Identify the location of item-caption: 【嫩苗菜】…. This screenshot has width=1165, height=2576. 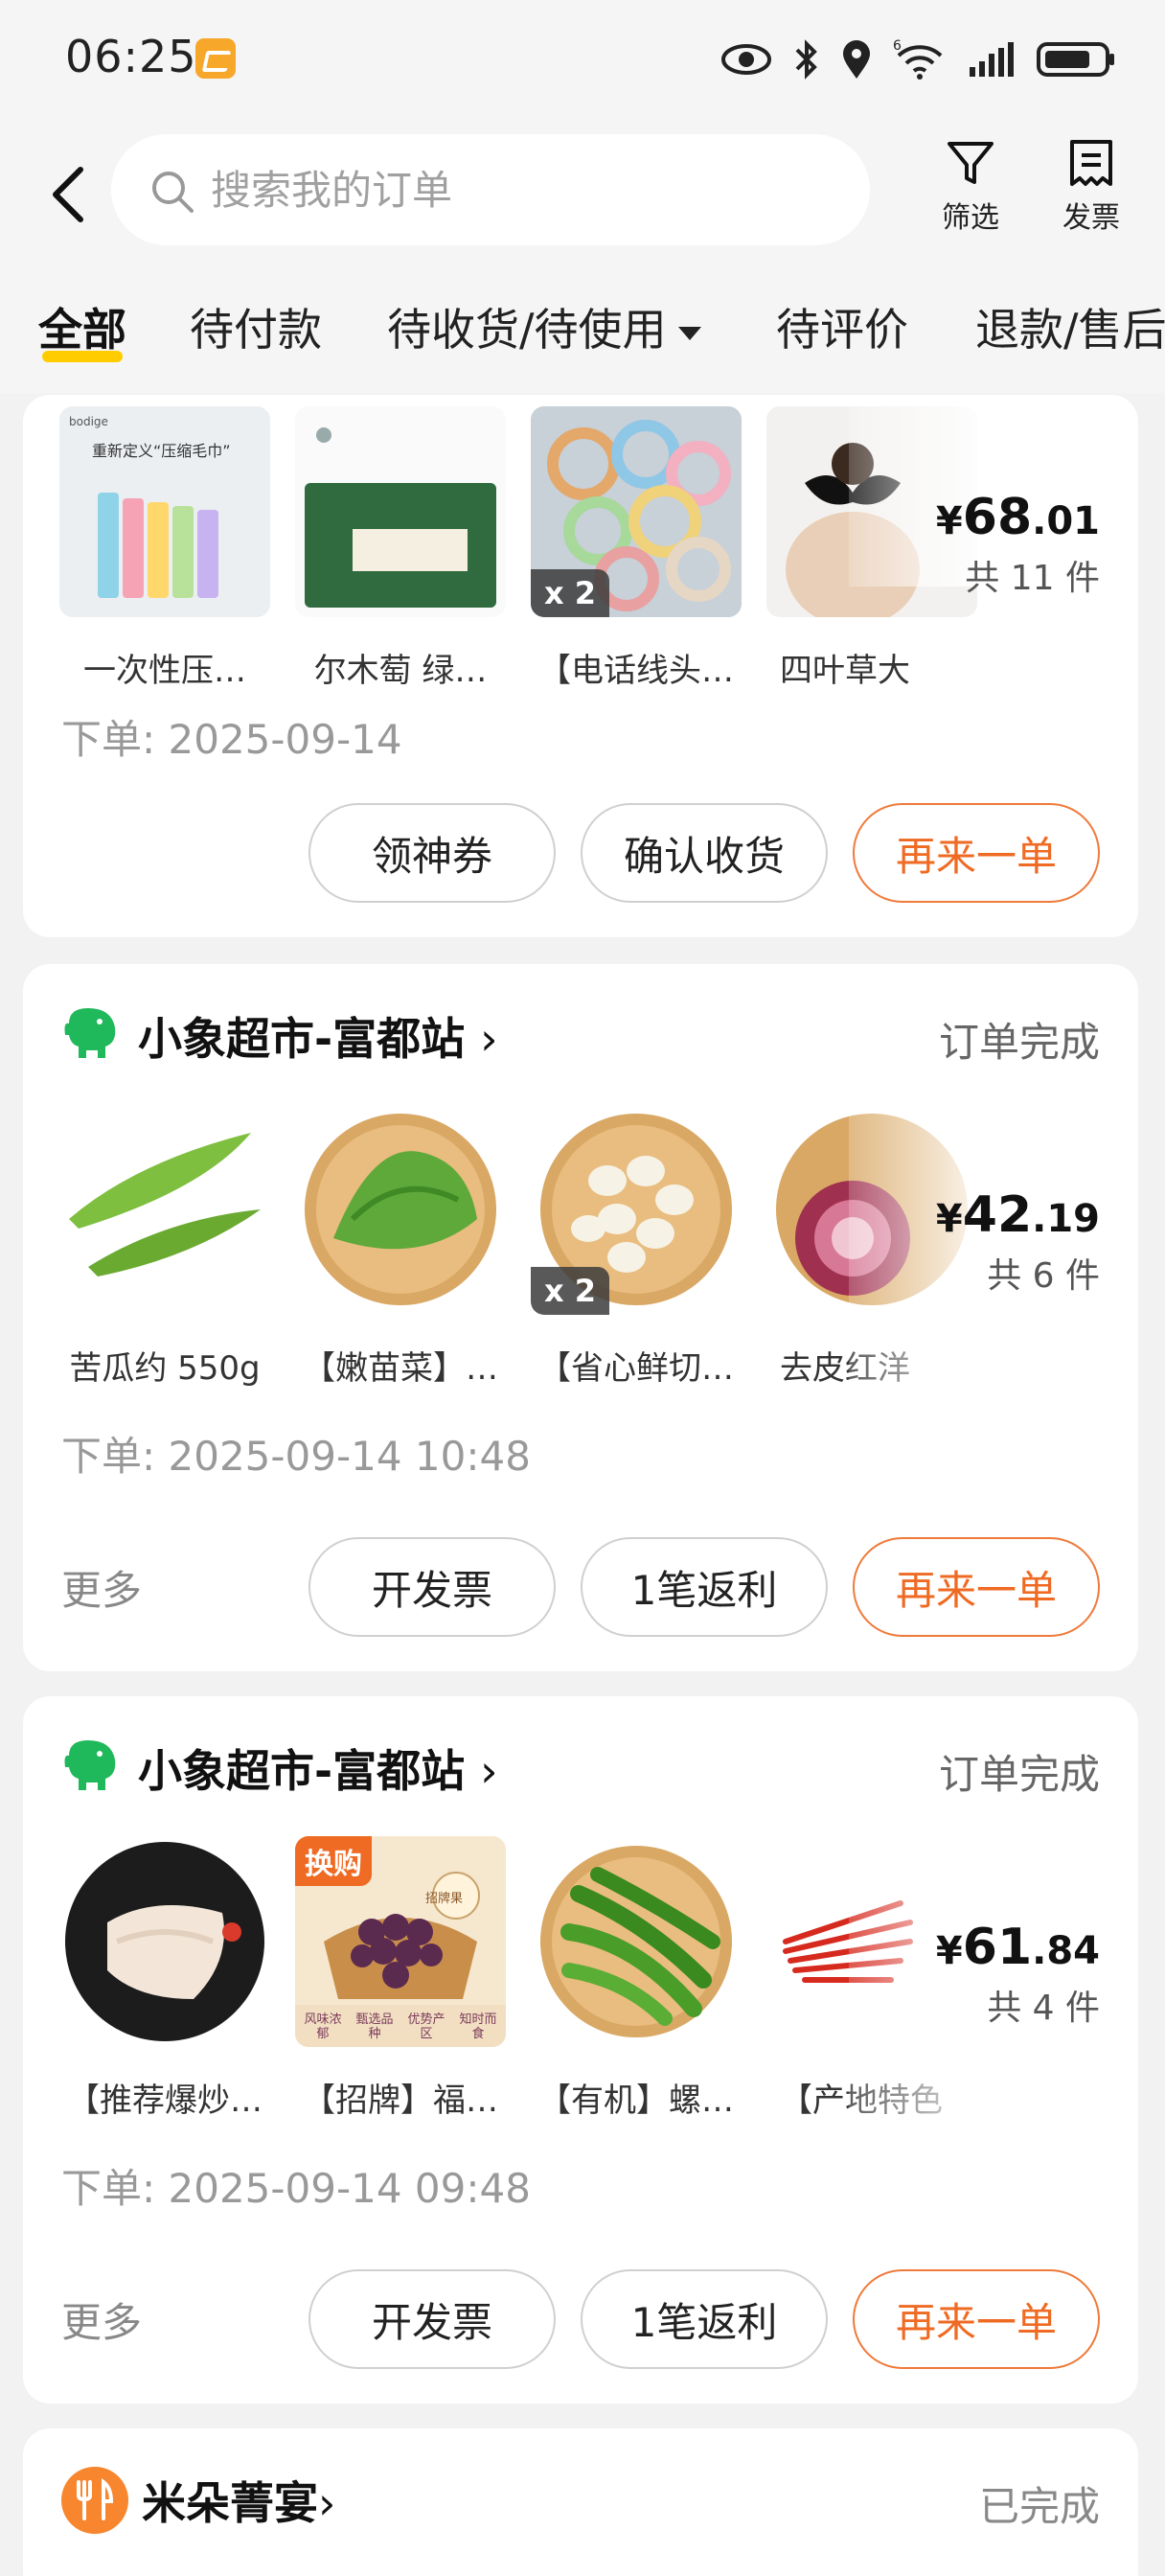
(401, 1368).